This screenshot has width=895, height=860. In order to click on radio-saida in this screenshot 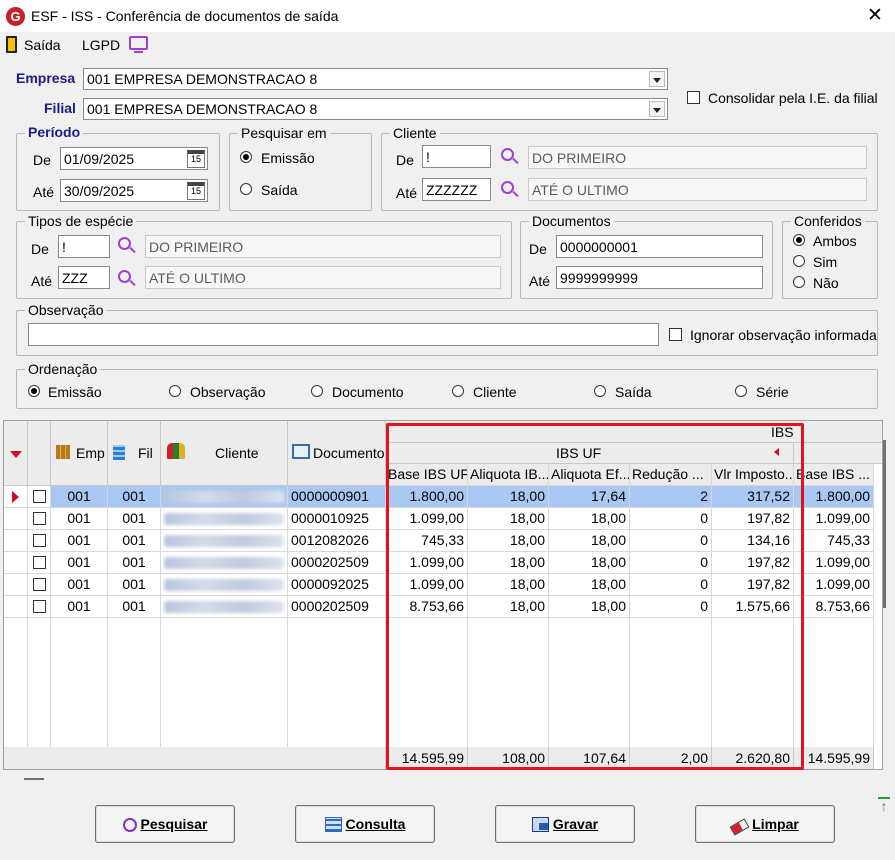, I will do `click(246, 189)`.